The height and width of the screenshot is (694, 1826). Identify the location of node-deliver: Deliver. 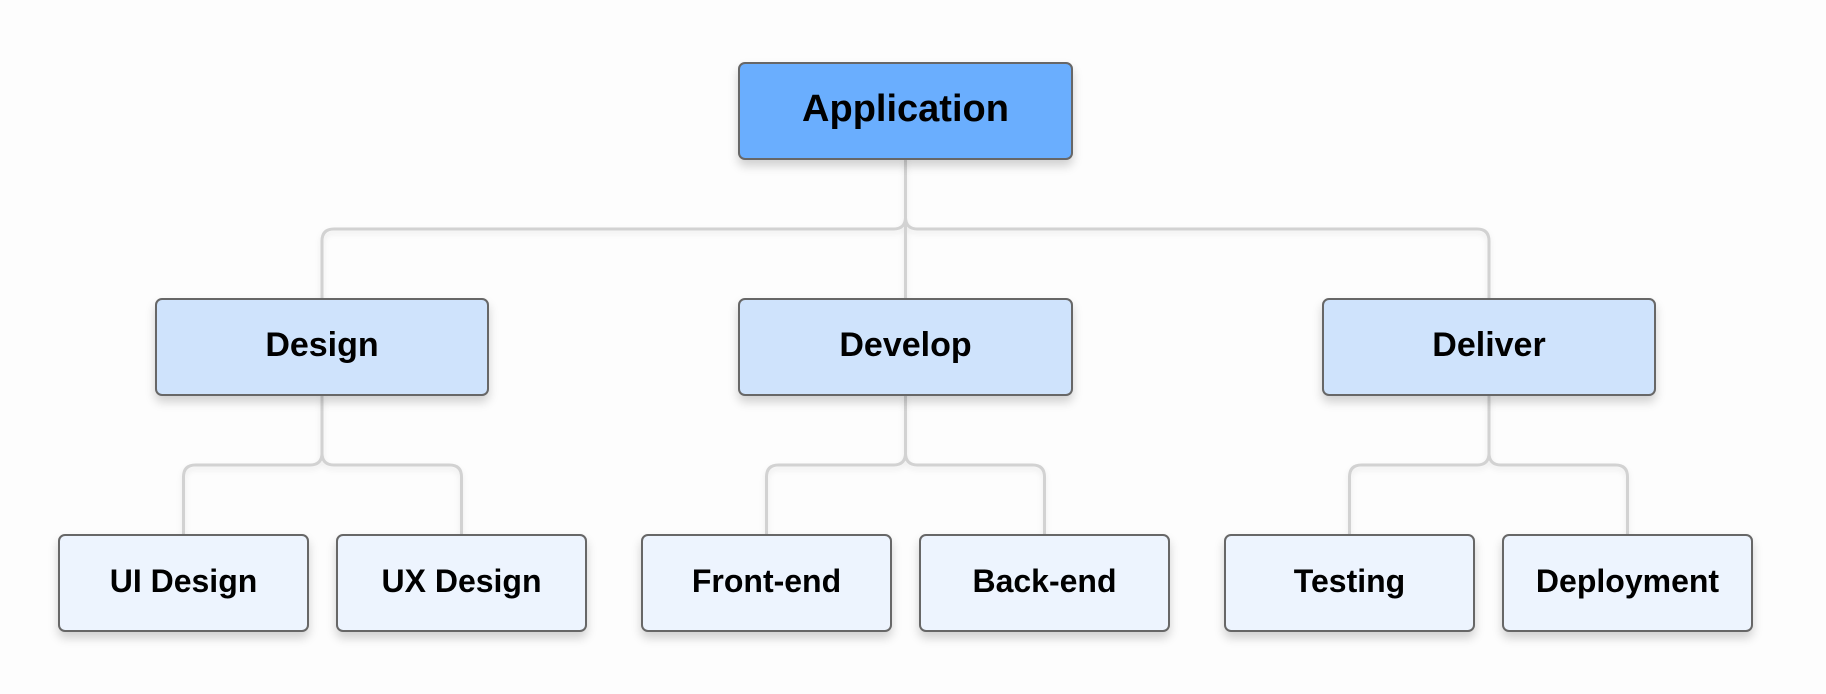
(1489, 347).